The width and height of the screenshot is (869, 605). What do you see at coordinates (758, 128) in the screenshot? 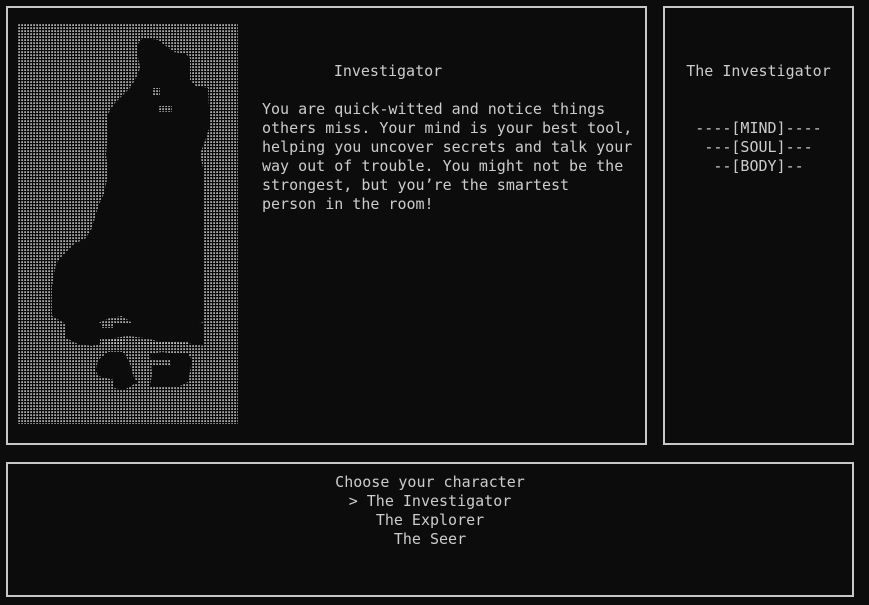
I see `stat-mind: ----[MIND]----` at bounding box center [758, 128].